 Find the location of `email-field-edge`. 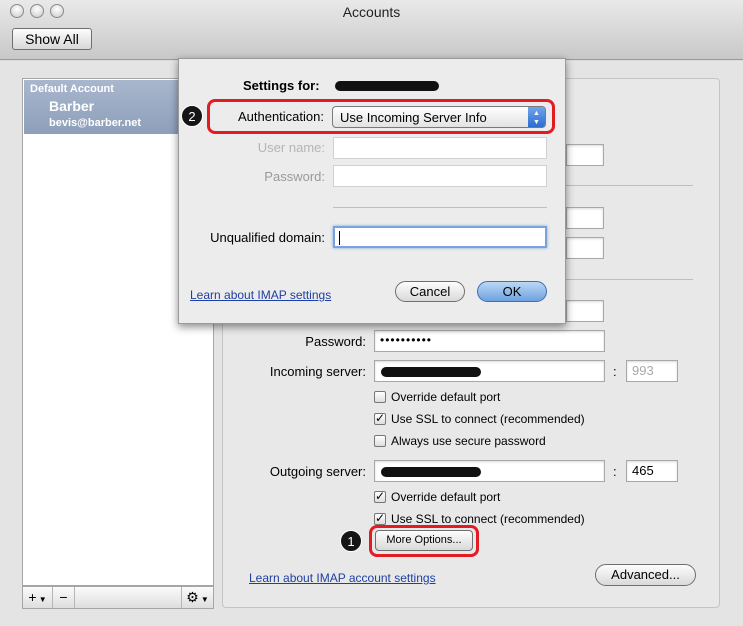

email-field-edge is located at coordinates (585, 248).